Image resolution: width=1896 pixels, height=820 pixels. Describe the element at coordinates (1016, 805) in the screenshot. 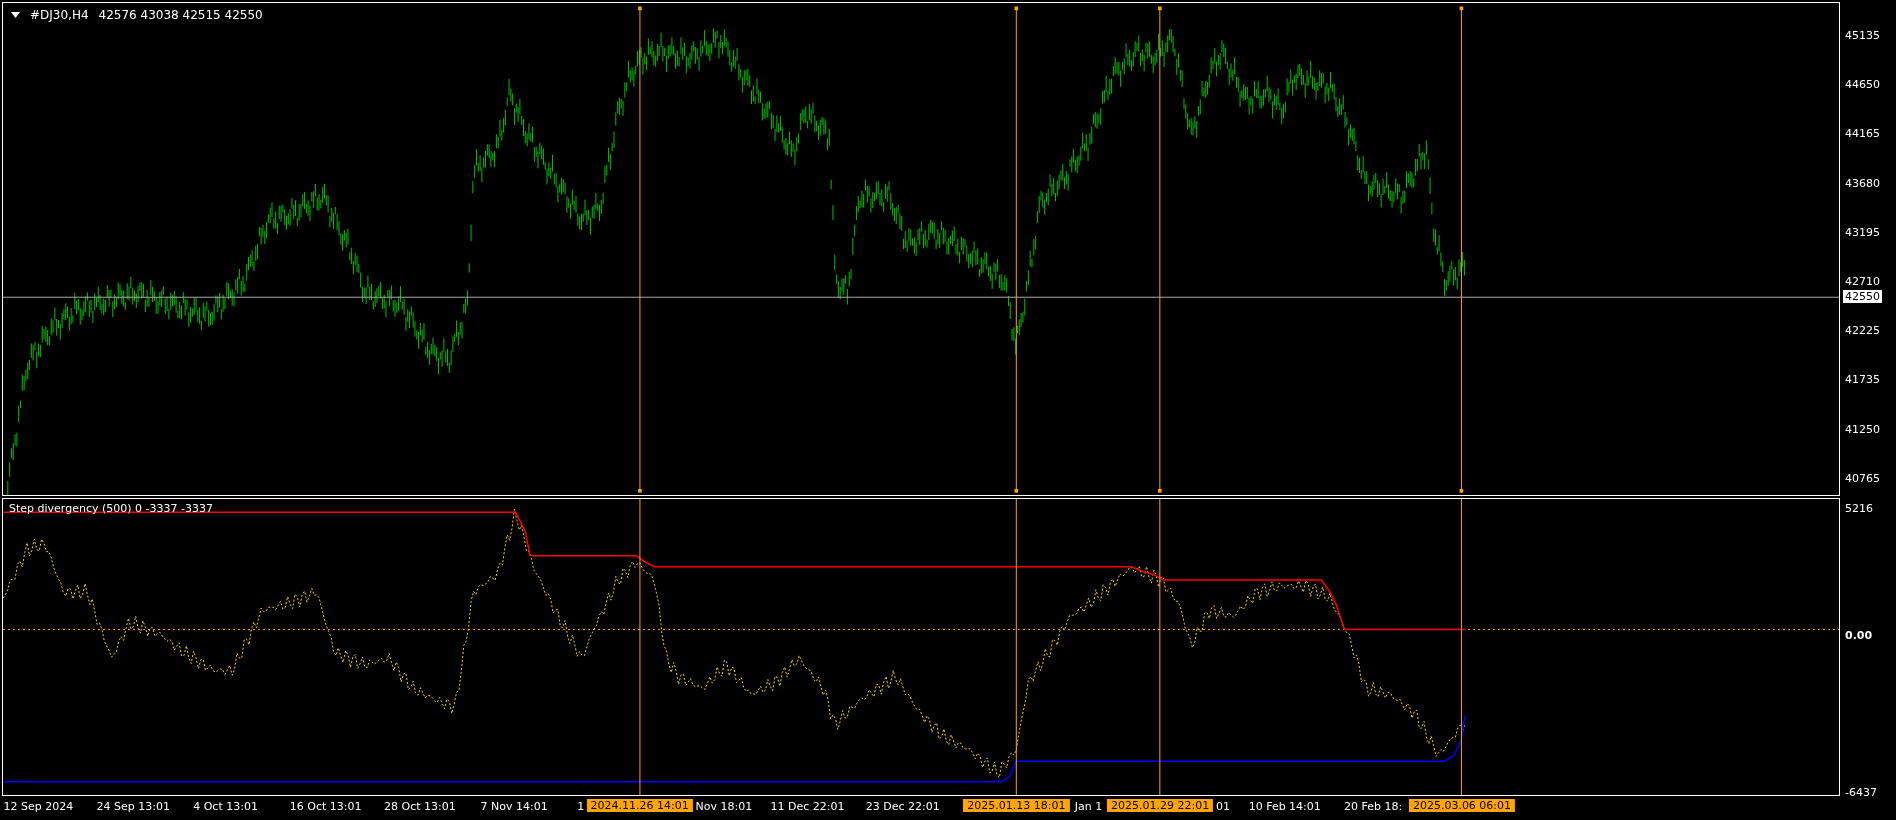

I see `time-tag: 2025.01.13 18:01` at that location.